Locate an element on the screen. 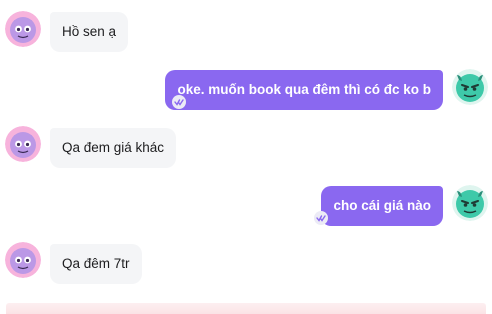 The height and width of the screenshot is (314, 492). outgoing-message-bubble: cho cái giá nào is located at coordinates (382, 206).